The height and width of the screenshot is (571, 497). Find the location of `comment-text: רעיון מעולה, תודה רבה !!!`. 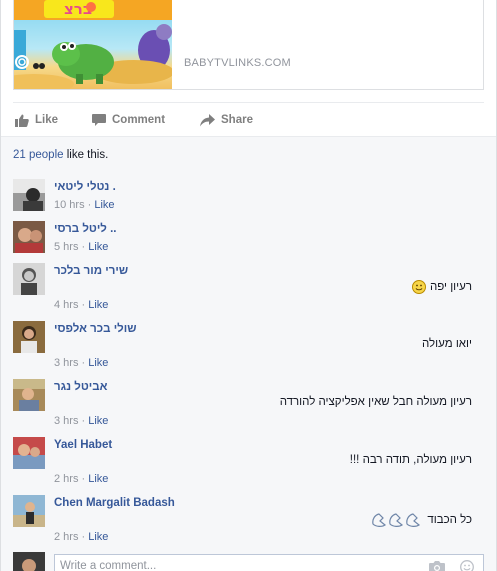

comment-text: רעיון מעולה, תודה רבה !!! is located at coordinates (411, 460).